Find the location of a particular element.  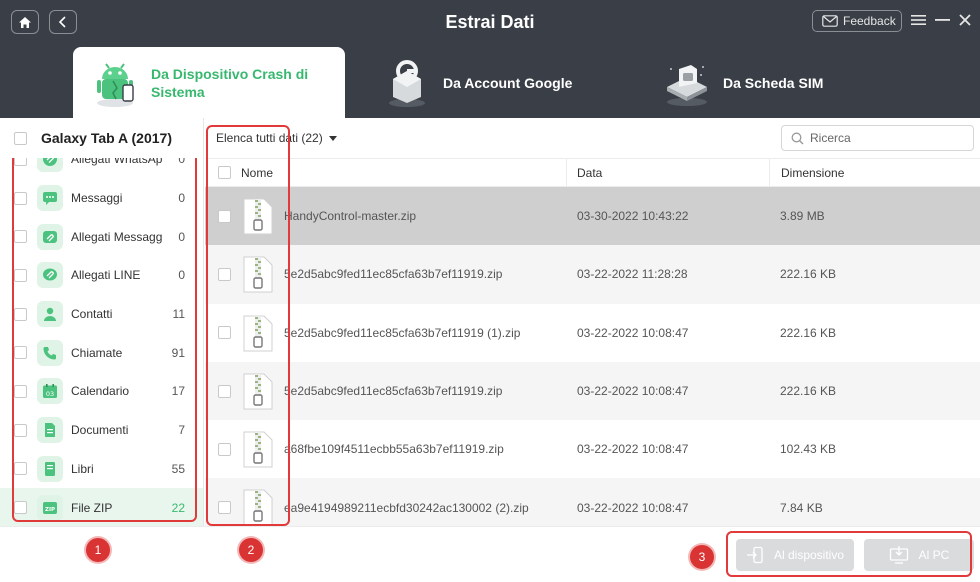

minimize-icon is located at coordinates (942, 20).